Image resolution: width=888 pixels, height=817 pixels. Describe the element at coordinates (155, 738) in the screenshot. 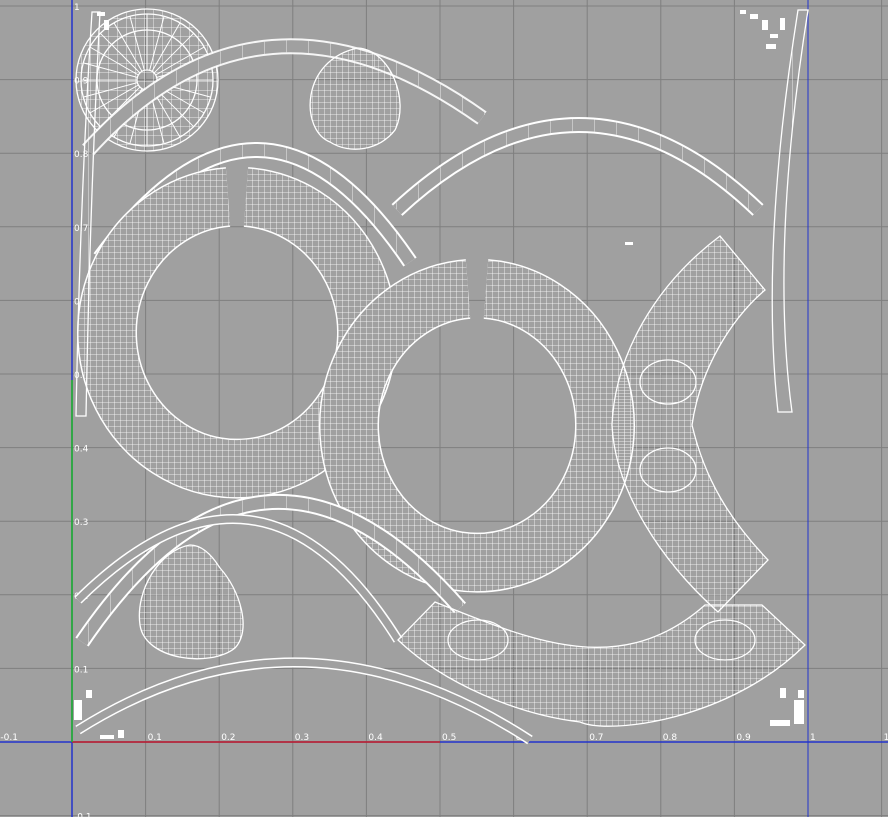

I see `u-tick-label: 0.1` at that location.